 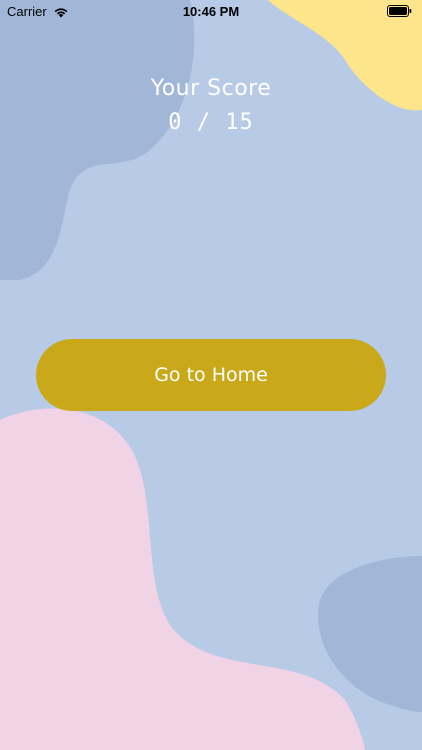 What do you see at coordinates (370, 634) in the screenshot?
I see `blob-bottom-right` at bounding box center [370, 634].